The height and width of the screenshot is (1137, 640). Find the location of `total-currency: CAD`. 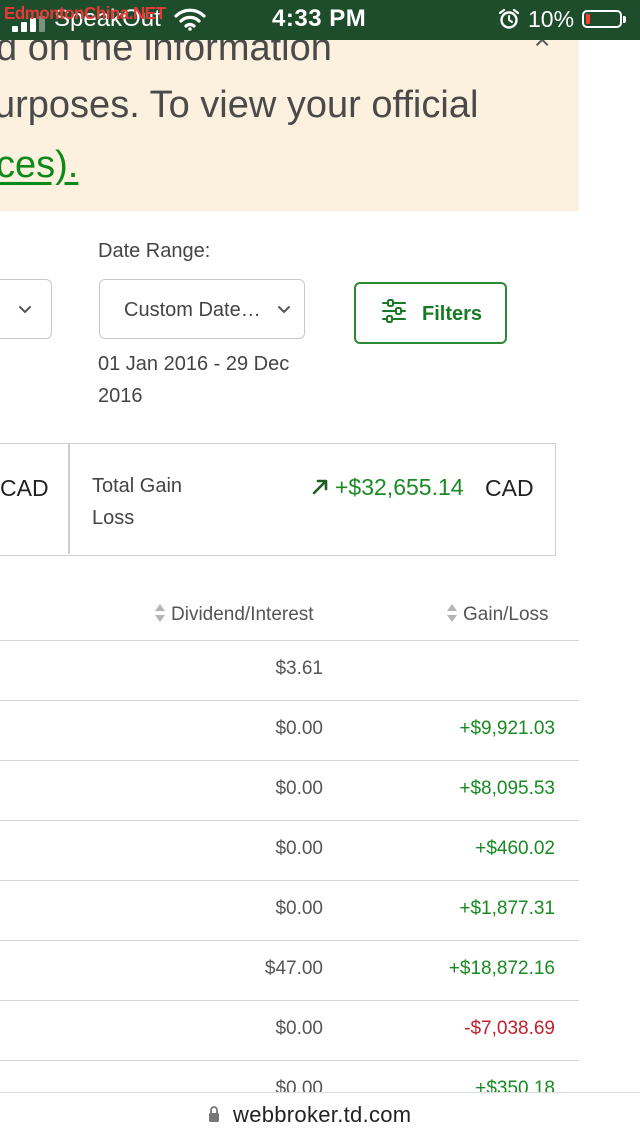

total-currency: CAD is located at coordinates (509, 488).